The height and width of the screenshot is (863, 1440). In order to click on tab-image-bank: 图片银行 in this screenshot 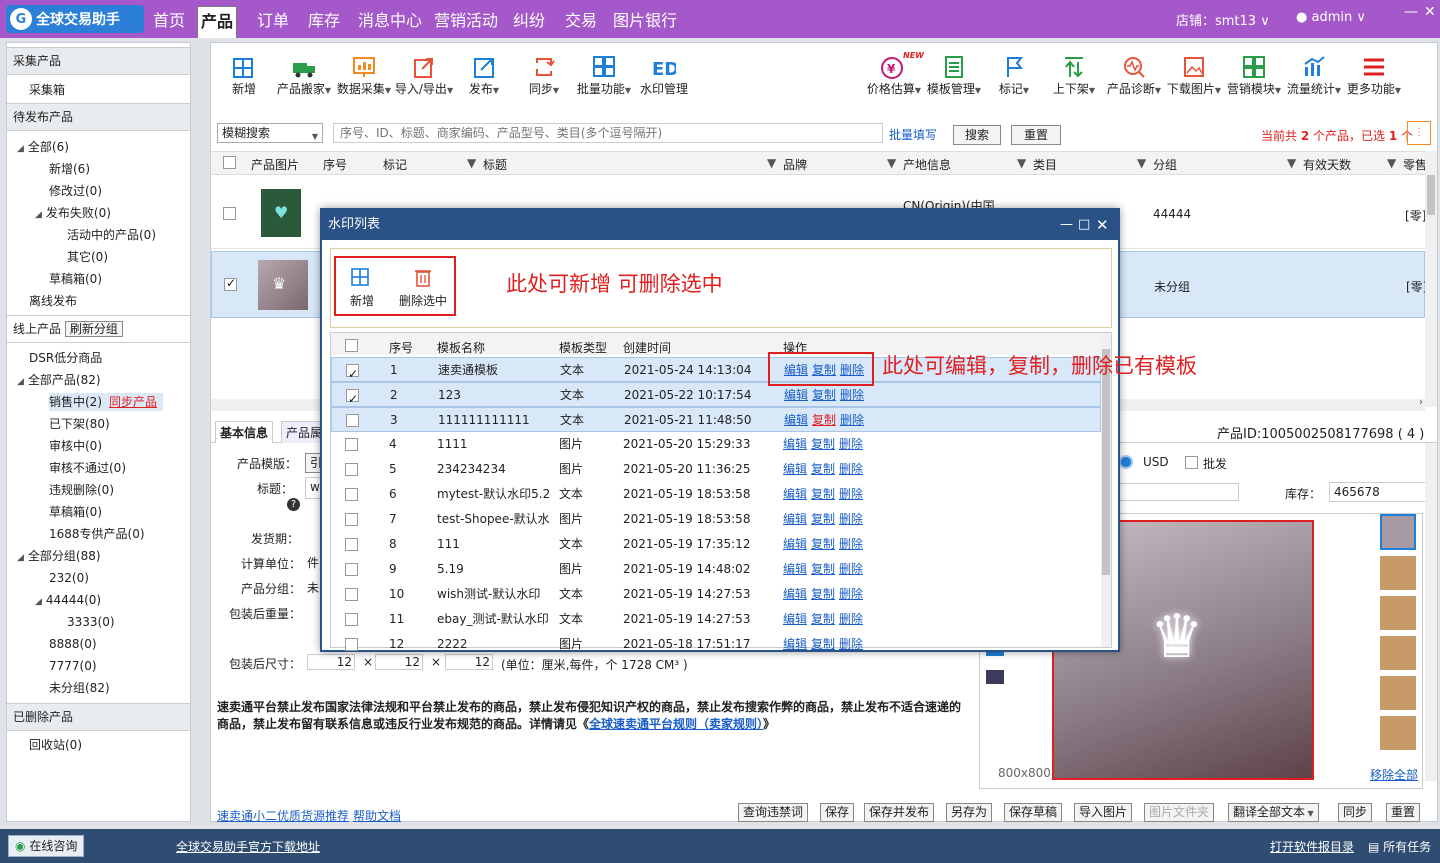, I will do `click(645, 22)`.